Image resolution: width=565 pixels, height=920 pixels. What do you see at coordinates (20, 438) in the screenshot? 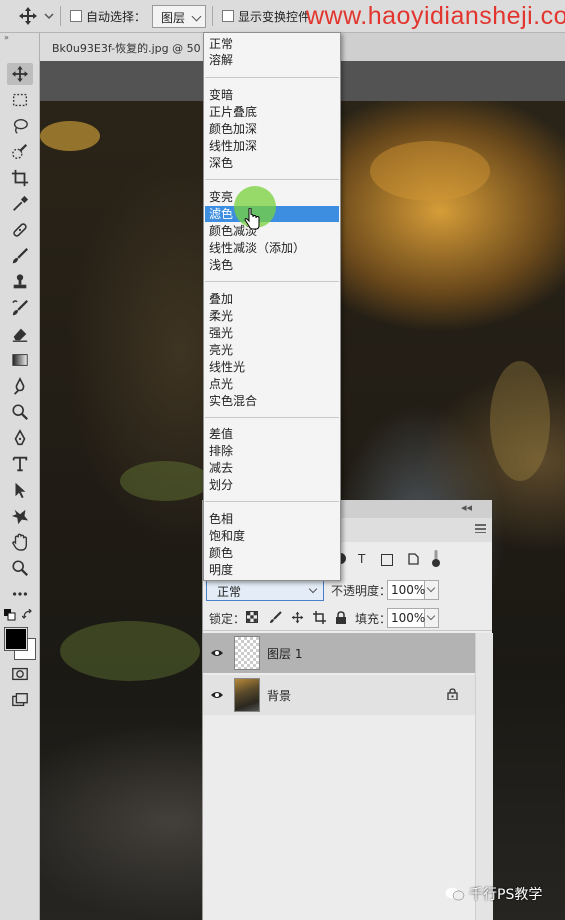
I see `pen-tool-button` at bounding box center [20, 438].